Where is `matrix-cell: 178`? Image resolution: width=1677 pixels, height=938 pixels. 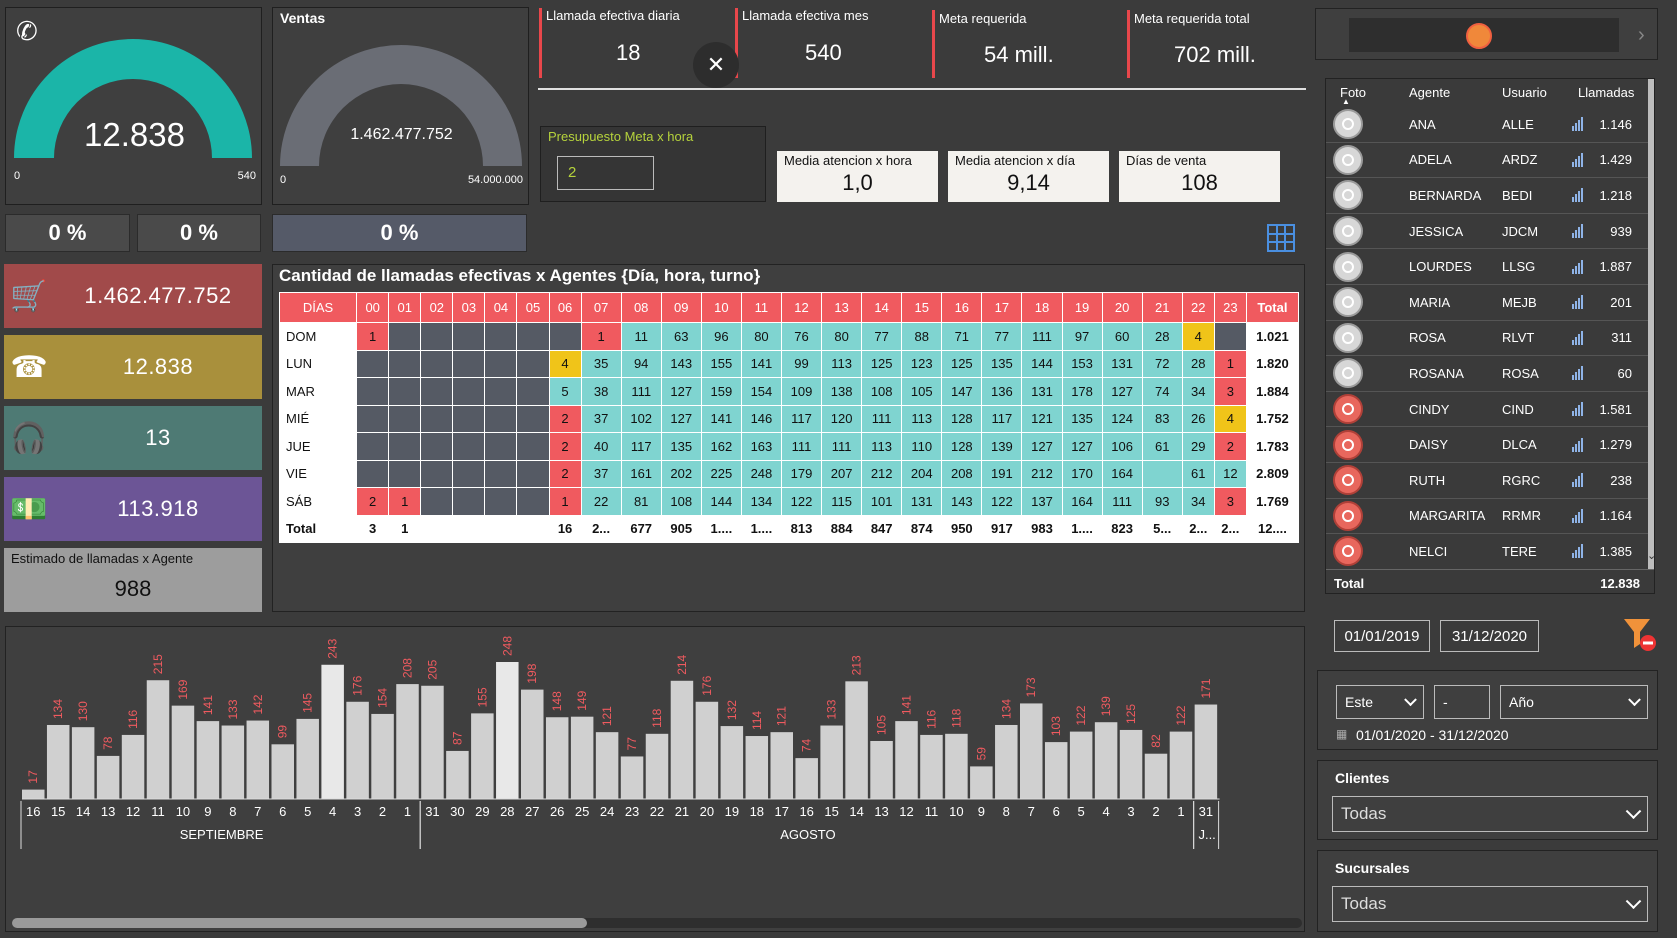 matrix-cell: 178 is located at coordinates (1082, 391).